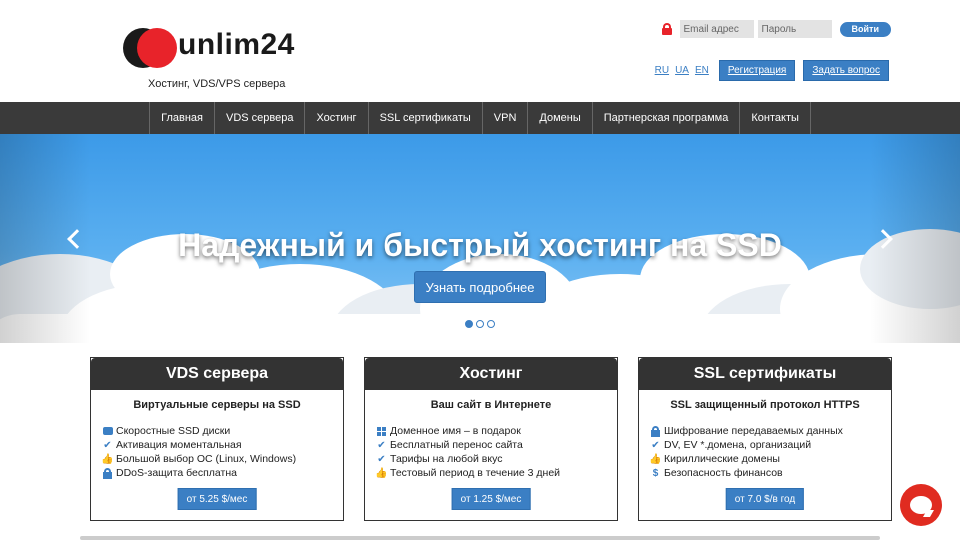  I want to click on lang-ru-link: RU, so click(662, 70).